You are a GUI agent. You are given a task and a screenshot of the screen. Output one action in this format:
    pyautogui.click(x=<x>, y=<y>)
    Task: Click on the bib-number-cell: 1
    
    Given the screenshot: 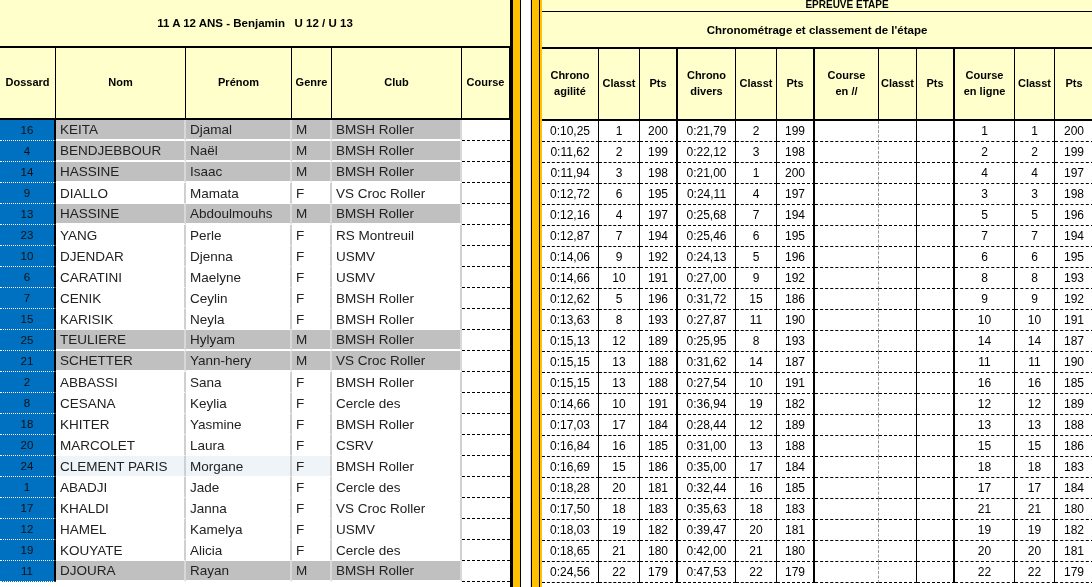 What is the action you would take?
    pyautogui.click(x=28, y=487)
    